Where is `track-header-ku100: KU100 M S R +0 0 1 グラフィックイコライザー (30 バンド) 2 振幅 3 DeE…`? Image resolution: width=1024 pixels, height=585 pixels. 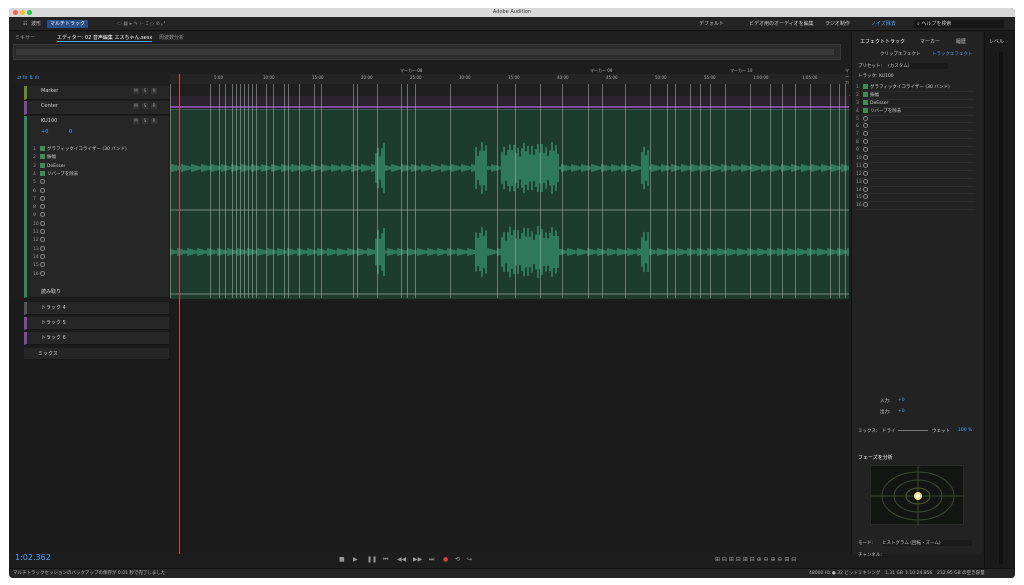
track-header-ku100: KU100 M S R +0 0 1 グラフィックイコライザー (30 バンド) 2 振幅 3 DeE… is located at coordinates (96, 207).